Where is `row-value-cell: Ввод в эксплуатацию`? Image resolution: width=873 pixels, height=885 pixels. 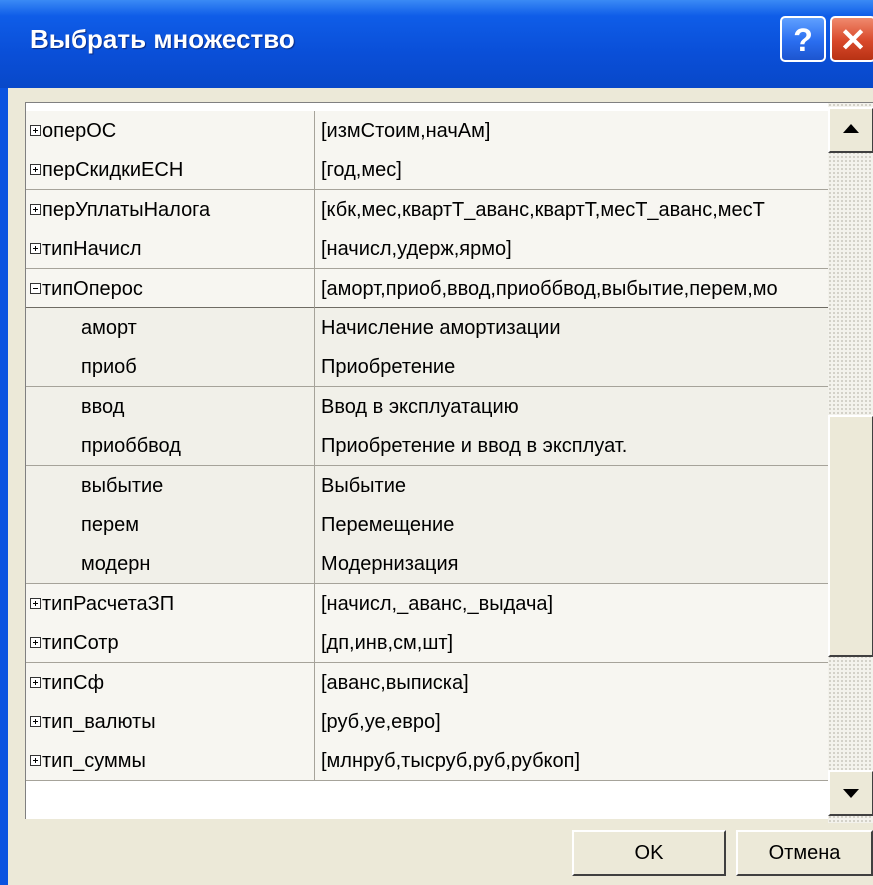
row-value-cell: Ввод в эксплуатацию is located at coordinates (571, 407).